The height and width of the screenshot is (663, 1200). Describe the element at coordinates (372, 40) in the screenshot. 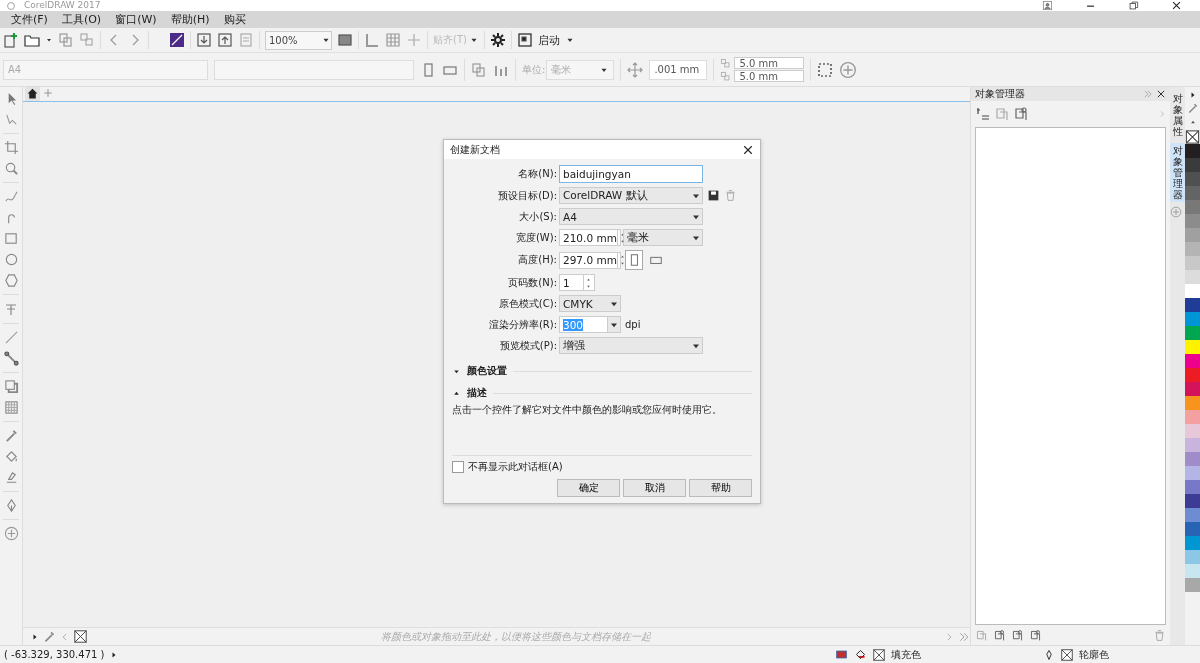

I see `rulers-icon` at that location.